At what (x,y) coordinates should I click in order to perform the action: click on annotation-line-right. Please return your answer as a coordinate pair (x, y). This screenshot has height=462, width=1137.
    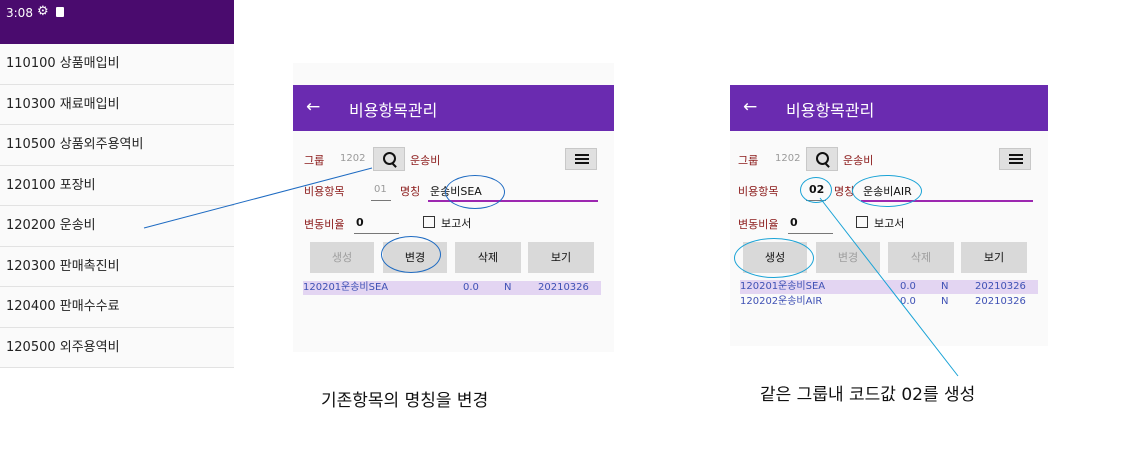
    Looking at the image, I should click on (889, 287).